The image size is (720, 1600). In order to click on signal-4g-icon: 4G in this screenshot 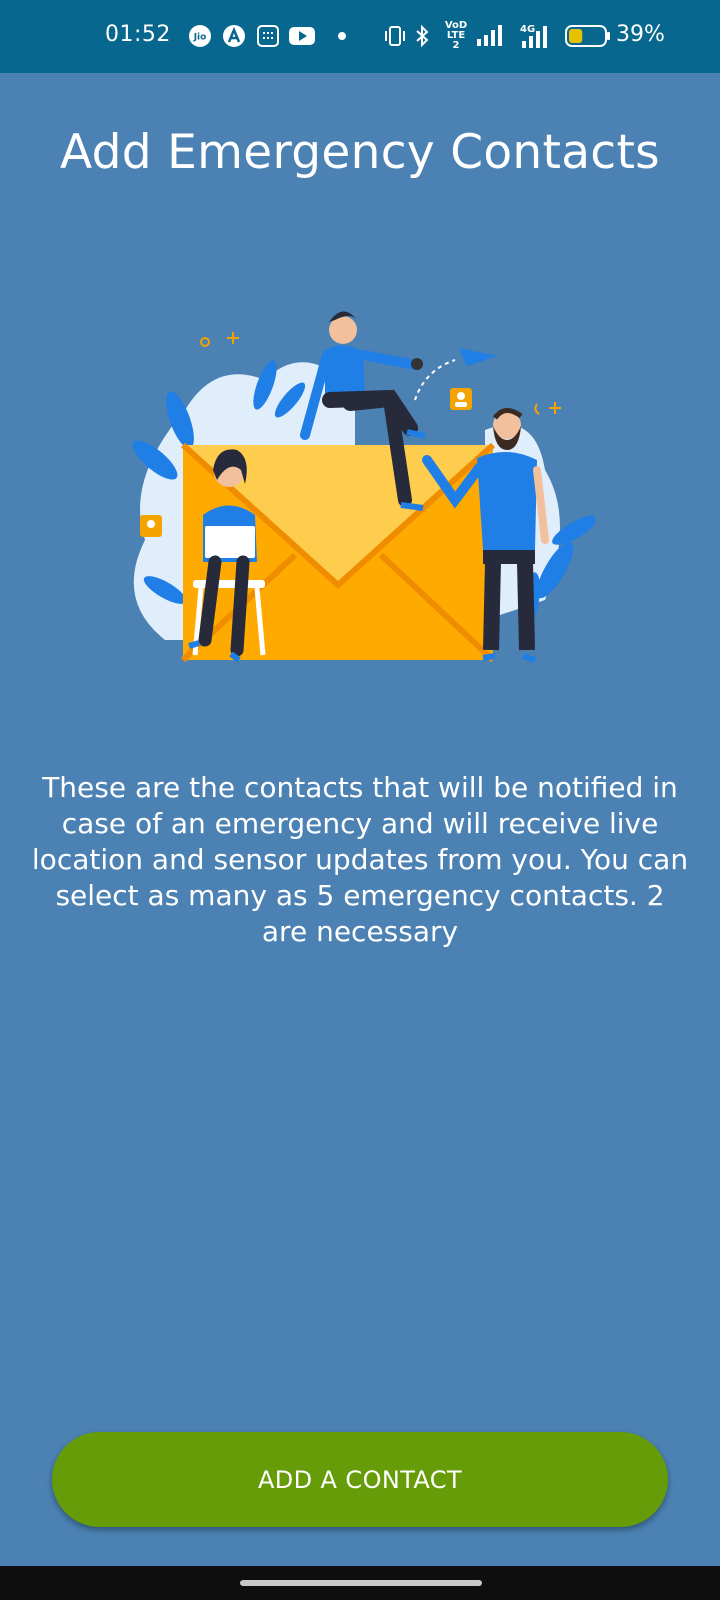, I will do `click(536, 36)`.